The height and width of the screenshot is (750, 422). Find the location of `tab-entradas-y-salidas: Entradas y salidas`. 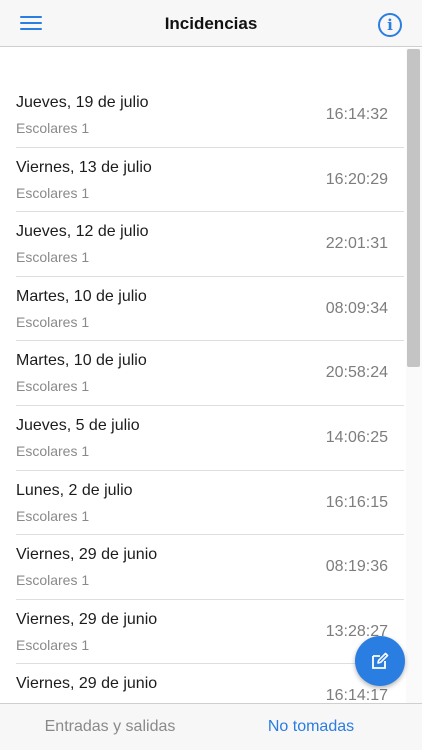

tab-entradas-y-salidas: Entradas y salidas is located at coordinates (110, 727).